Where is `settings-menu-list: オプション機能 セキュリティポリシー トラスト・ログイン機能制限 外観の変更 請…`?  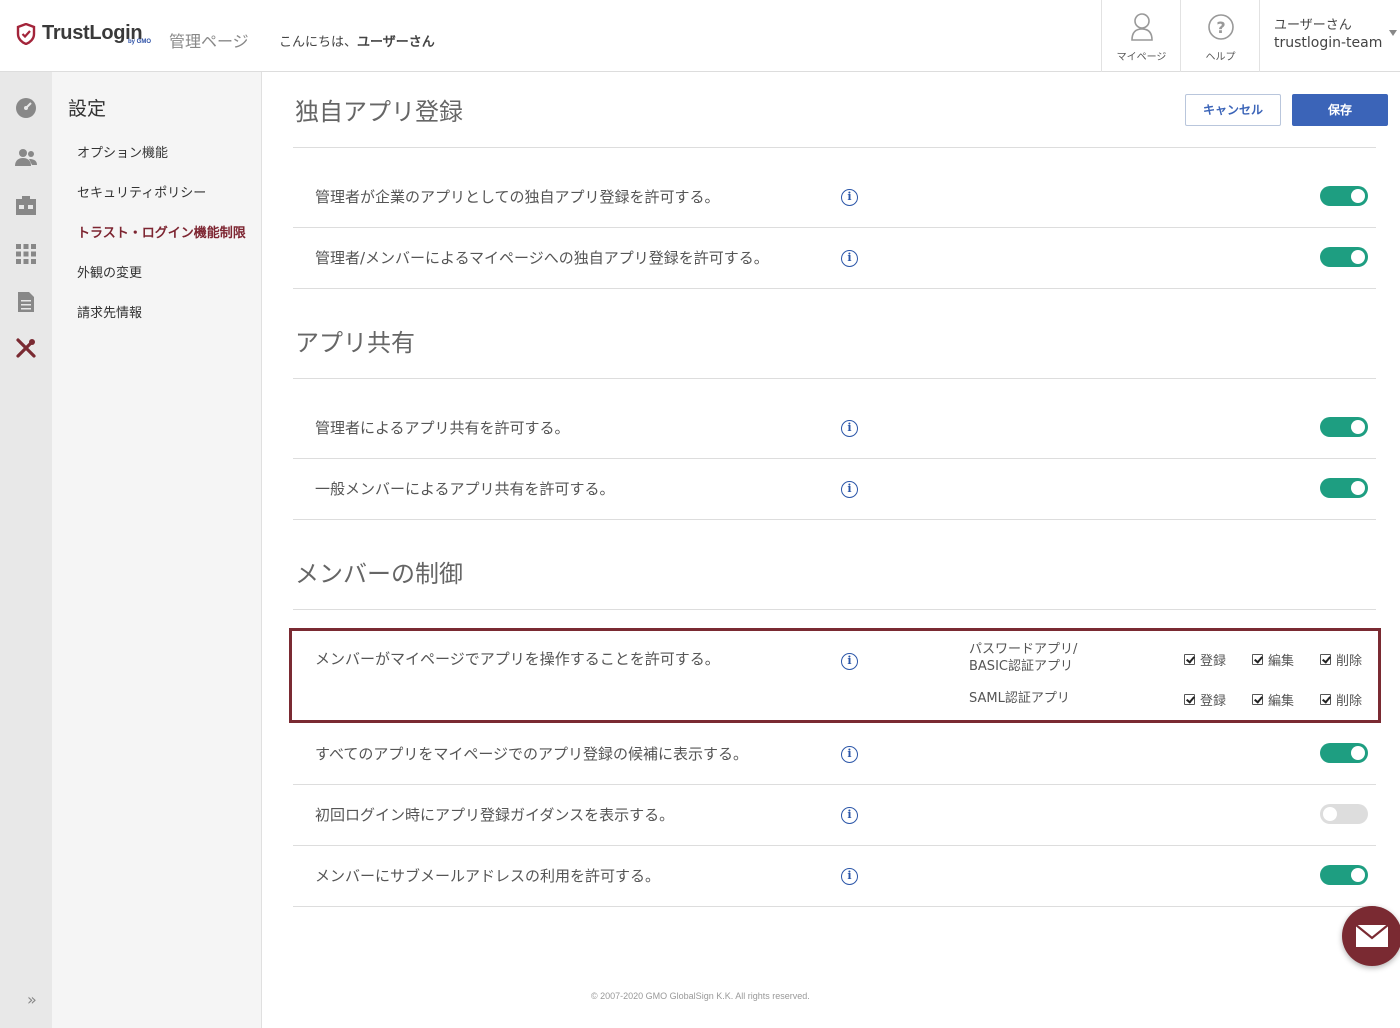 settings-menu-list: オプション機能 セキュリティポリシー トラスト・ログイン機能制限 外観の変更 請… is located at coordinates (161, 244).